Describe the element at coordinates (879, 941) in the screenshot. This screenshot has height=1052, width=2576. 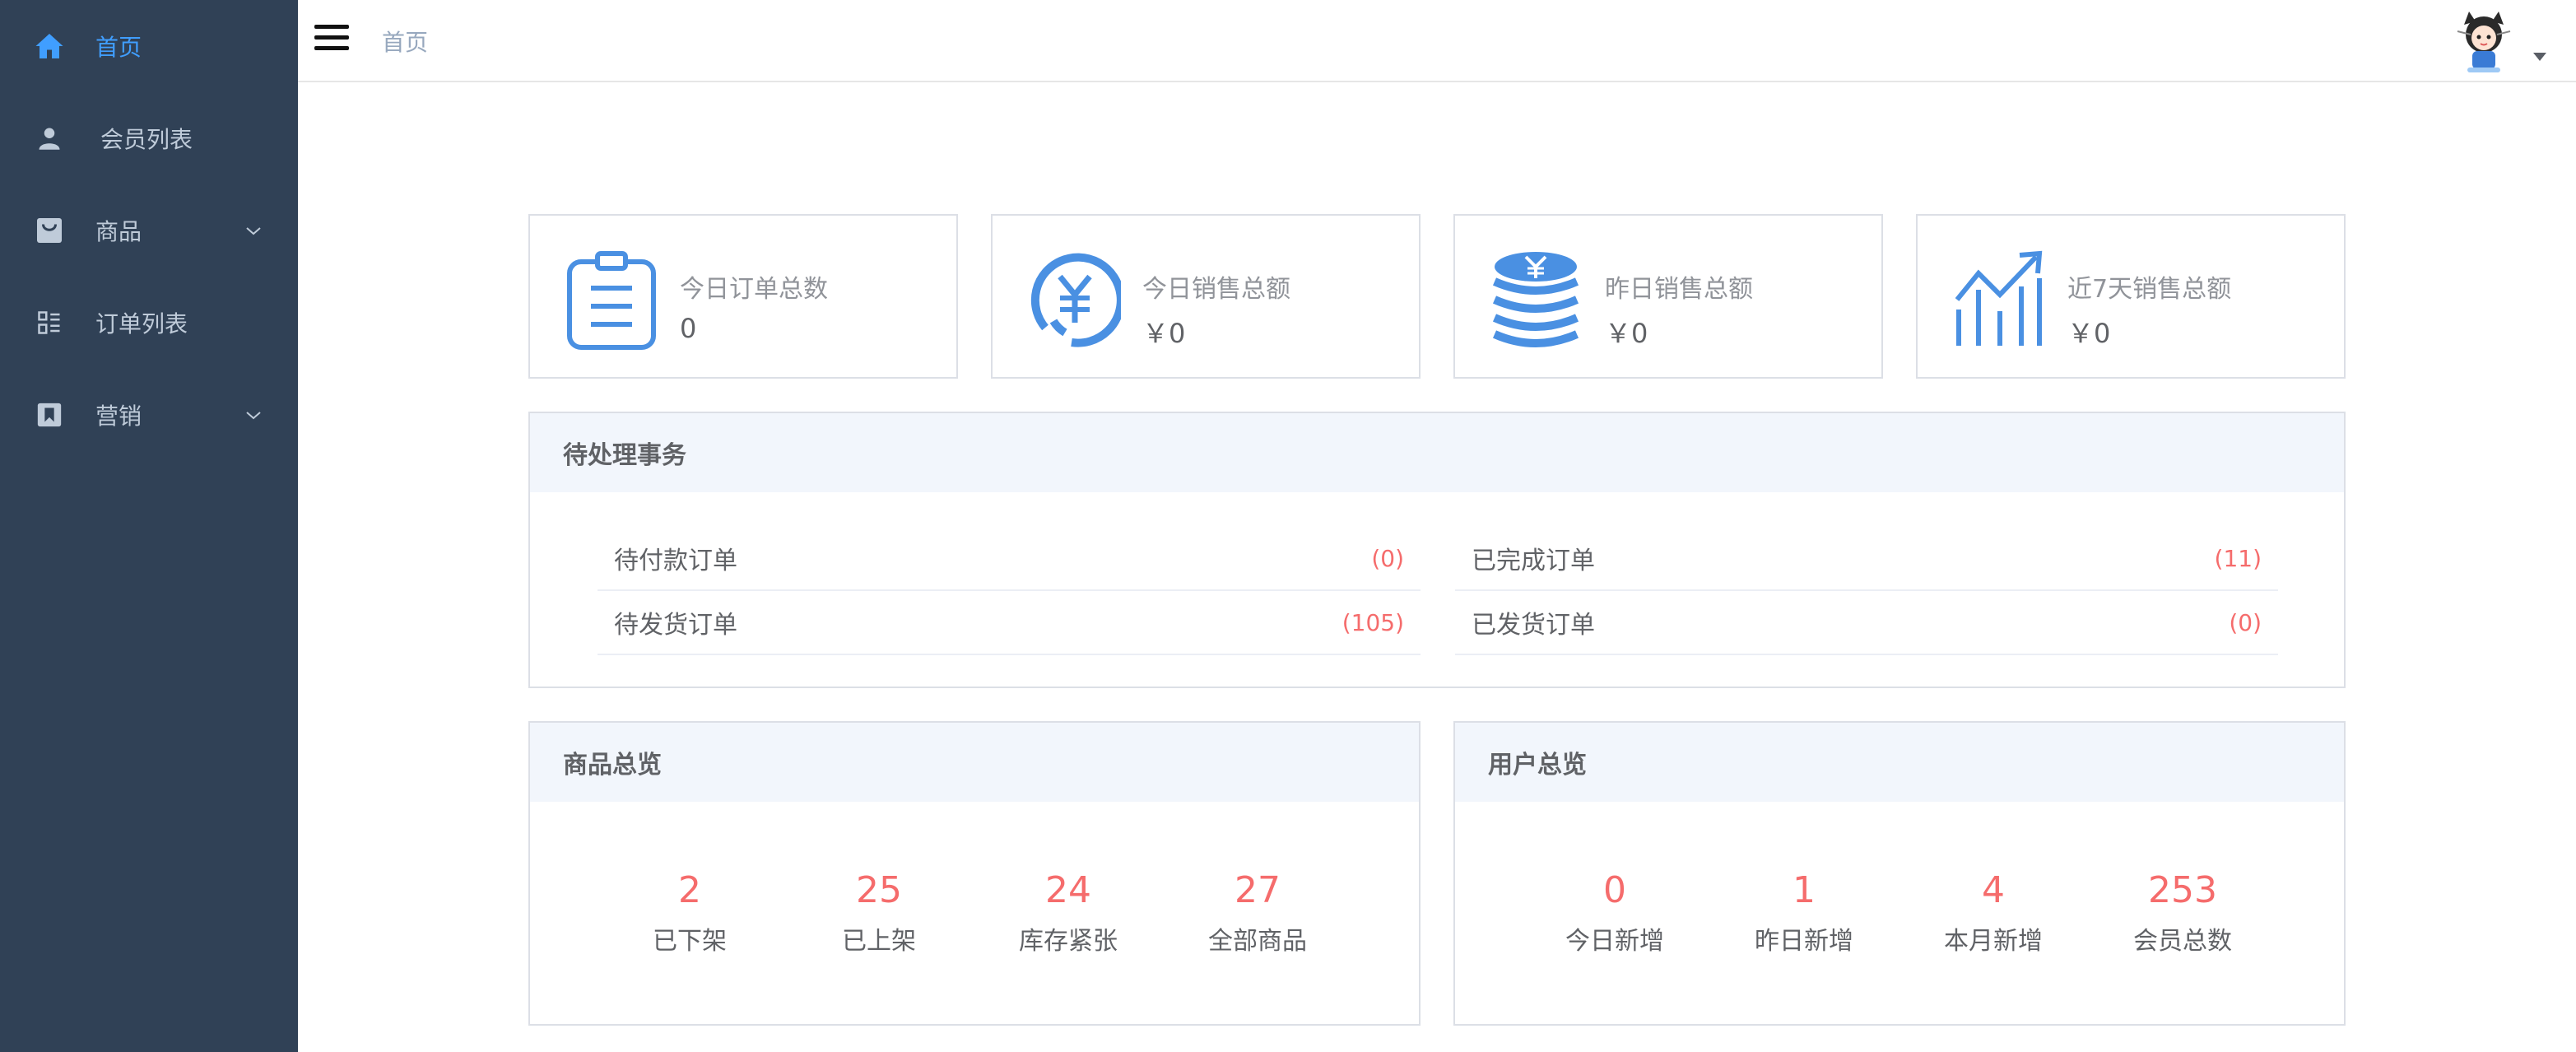
I see `stat-label: 已上架` at that location.